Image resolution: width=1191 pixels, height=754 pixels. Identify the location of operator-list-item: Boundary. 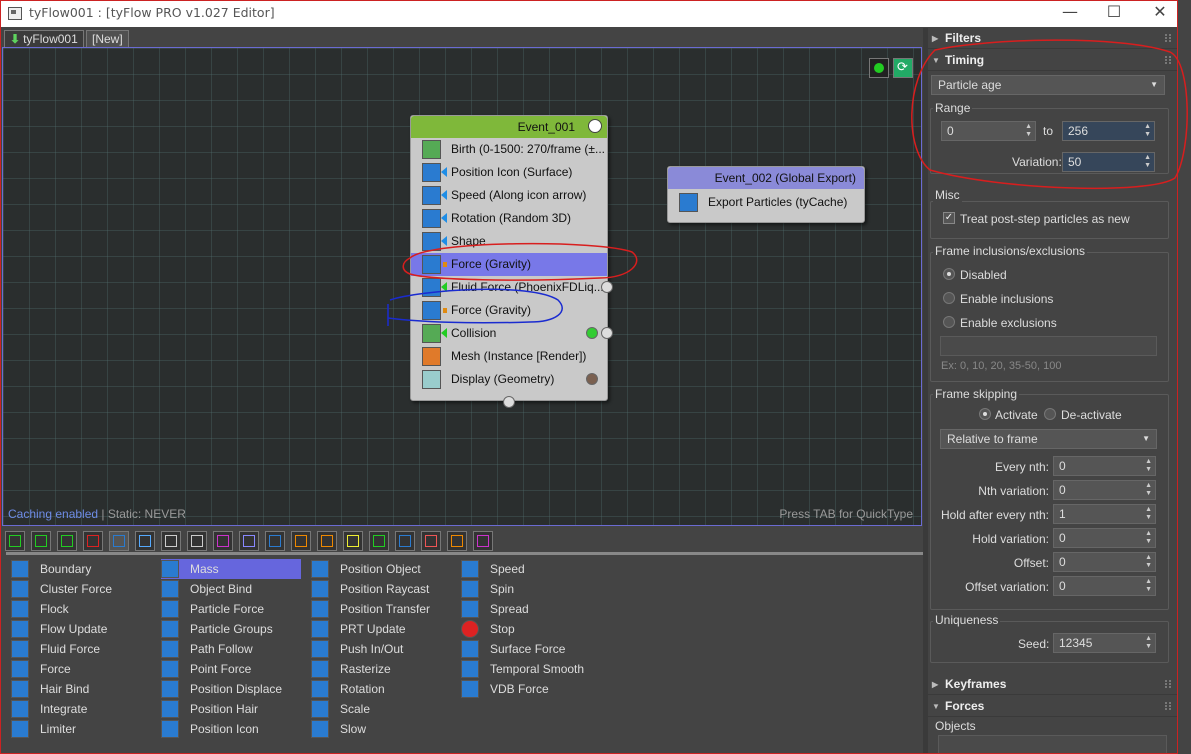
(81, 569).